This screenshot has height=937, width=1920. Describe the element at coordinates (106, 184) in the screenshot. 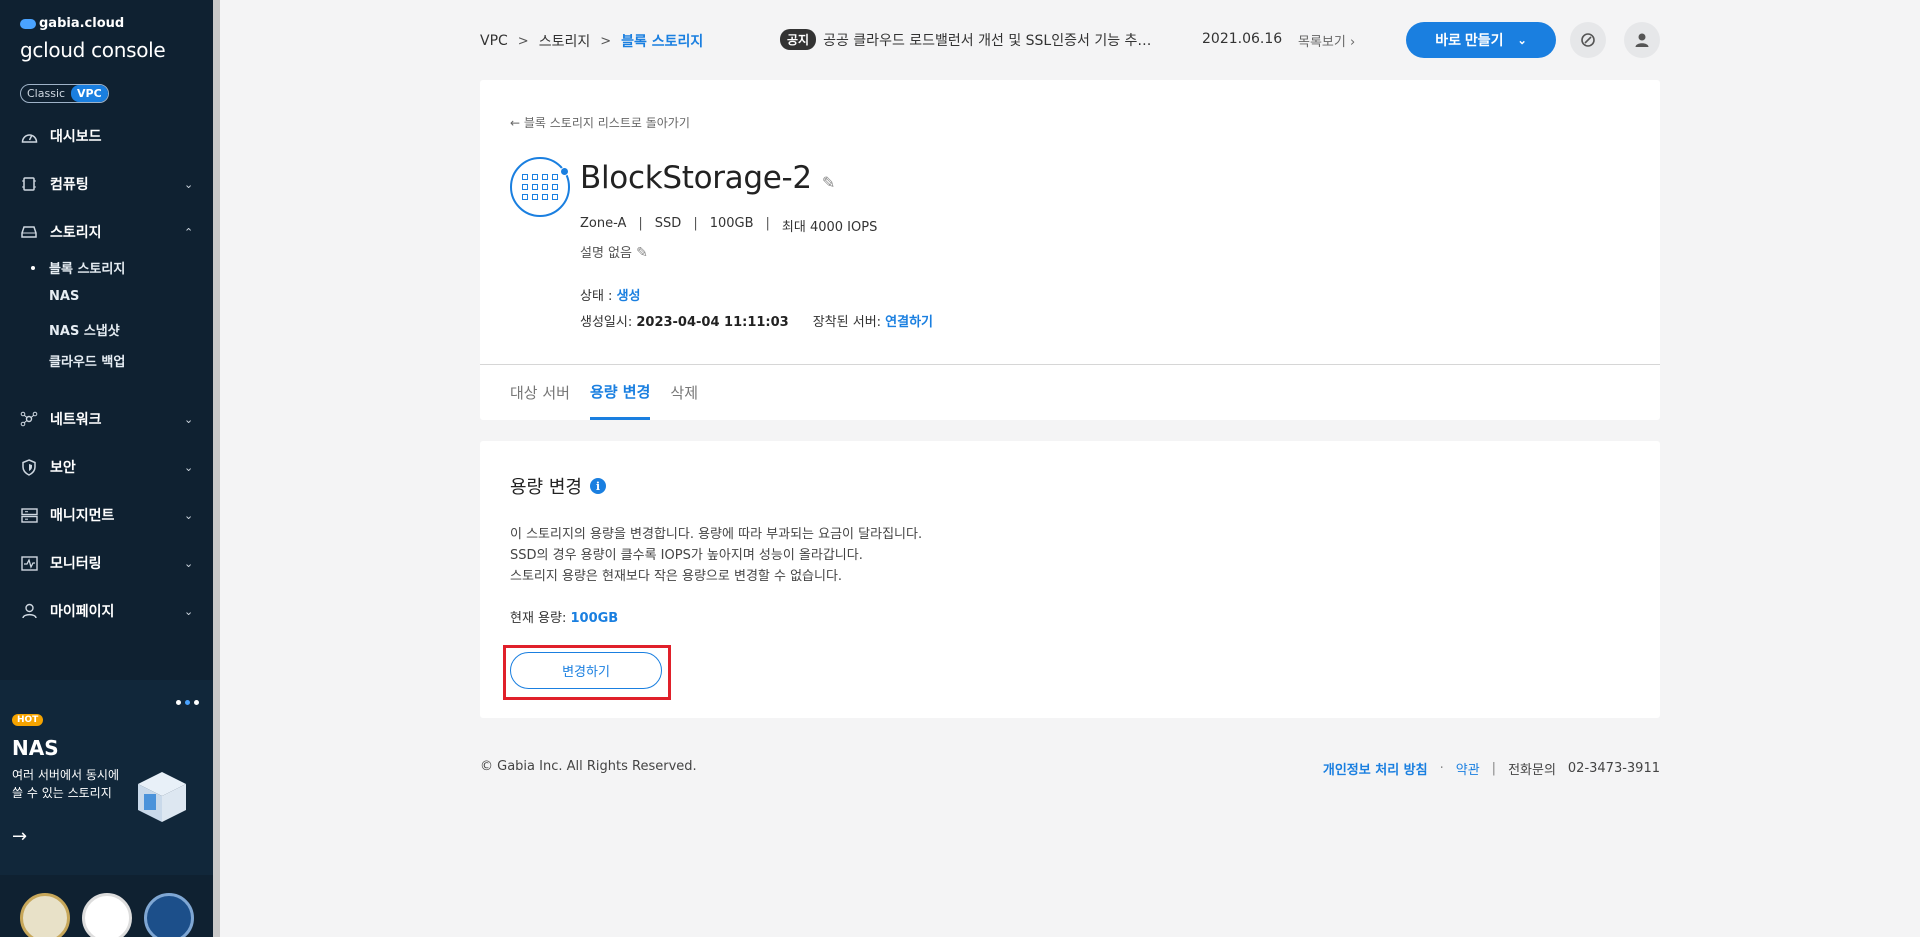

I see `sidebar-item-computing: 컴퓨팅 ⌄` at that location.